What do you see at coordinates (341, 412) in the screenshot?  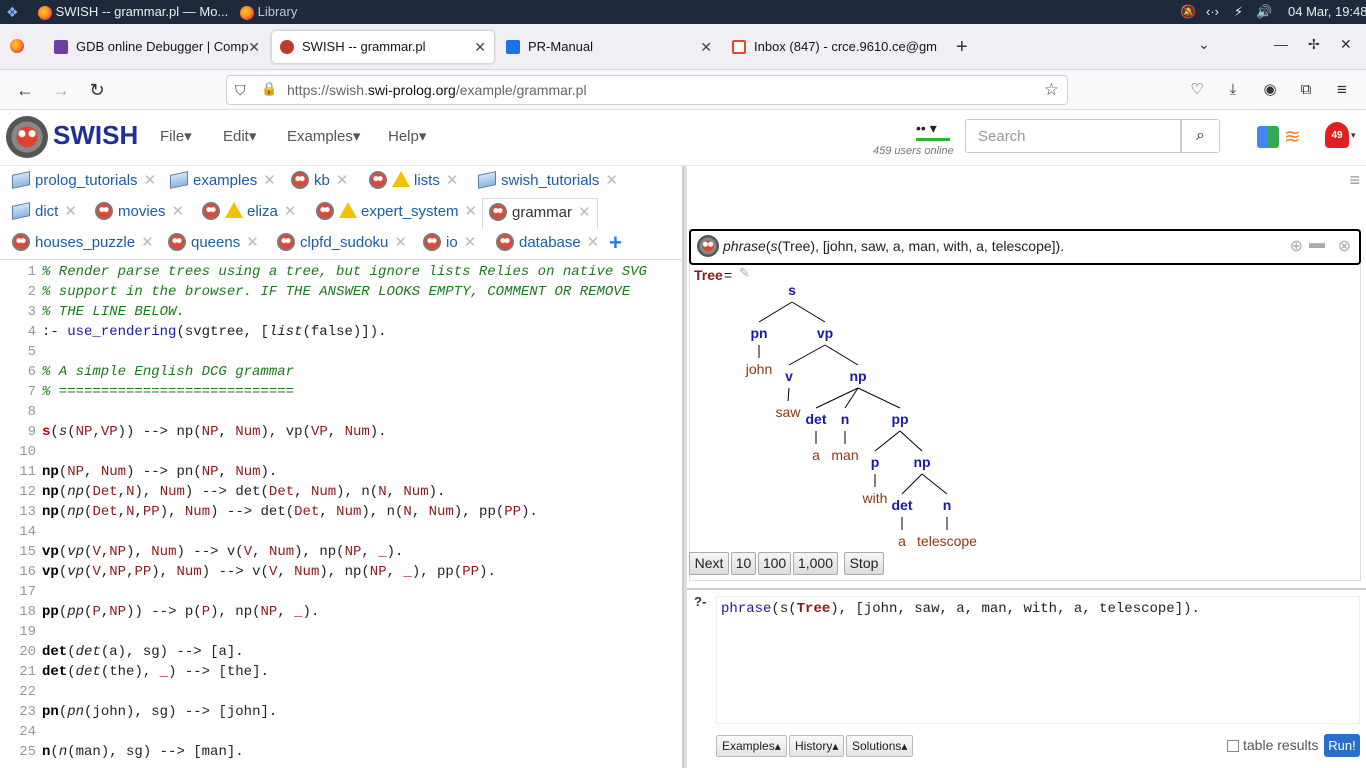 I see `code-line: 8` at bounding box center [341, 412].